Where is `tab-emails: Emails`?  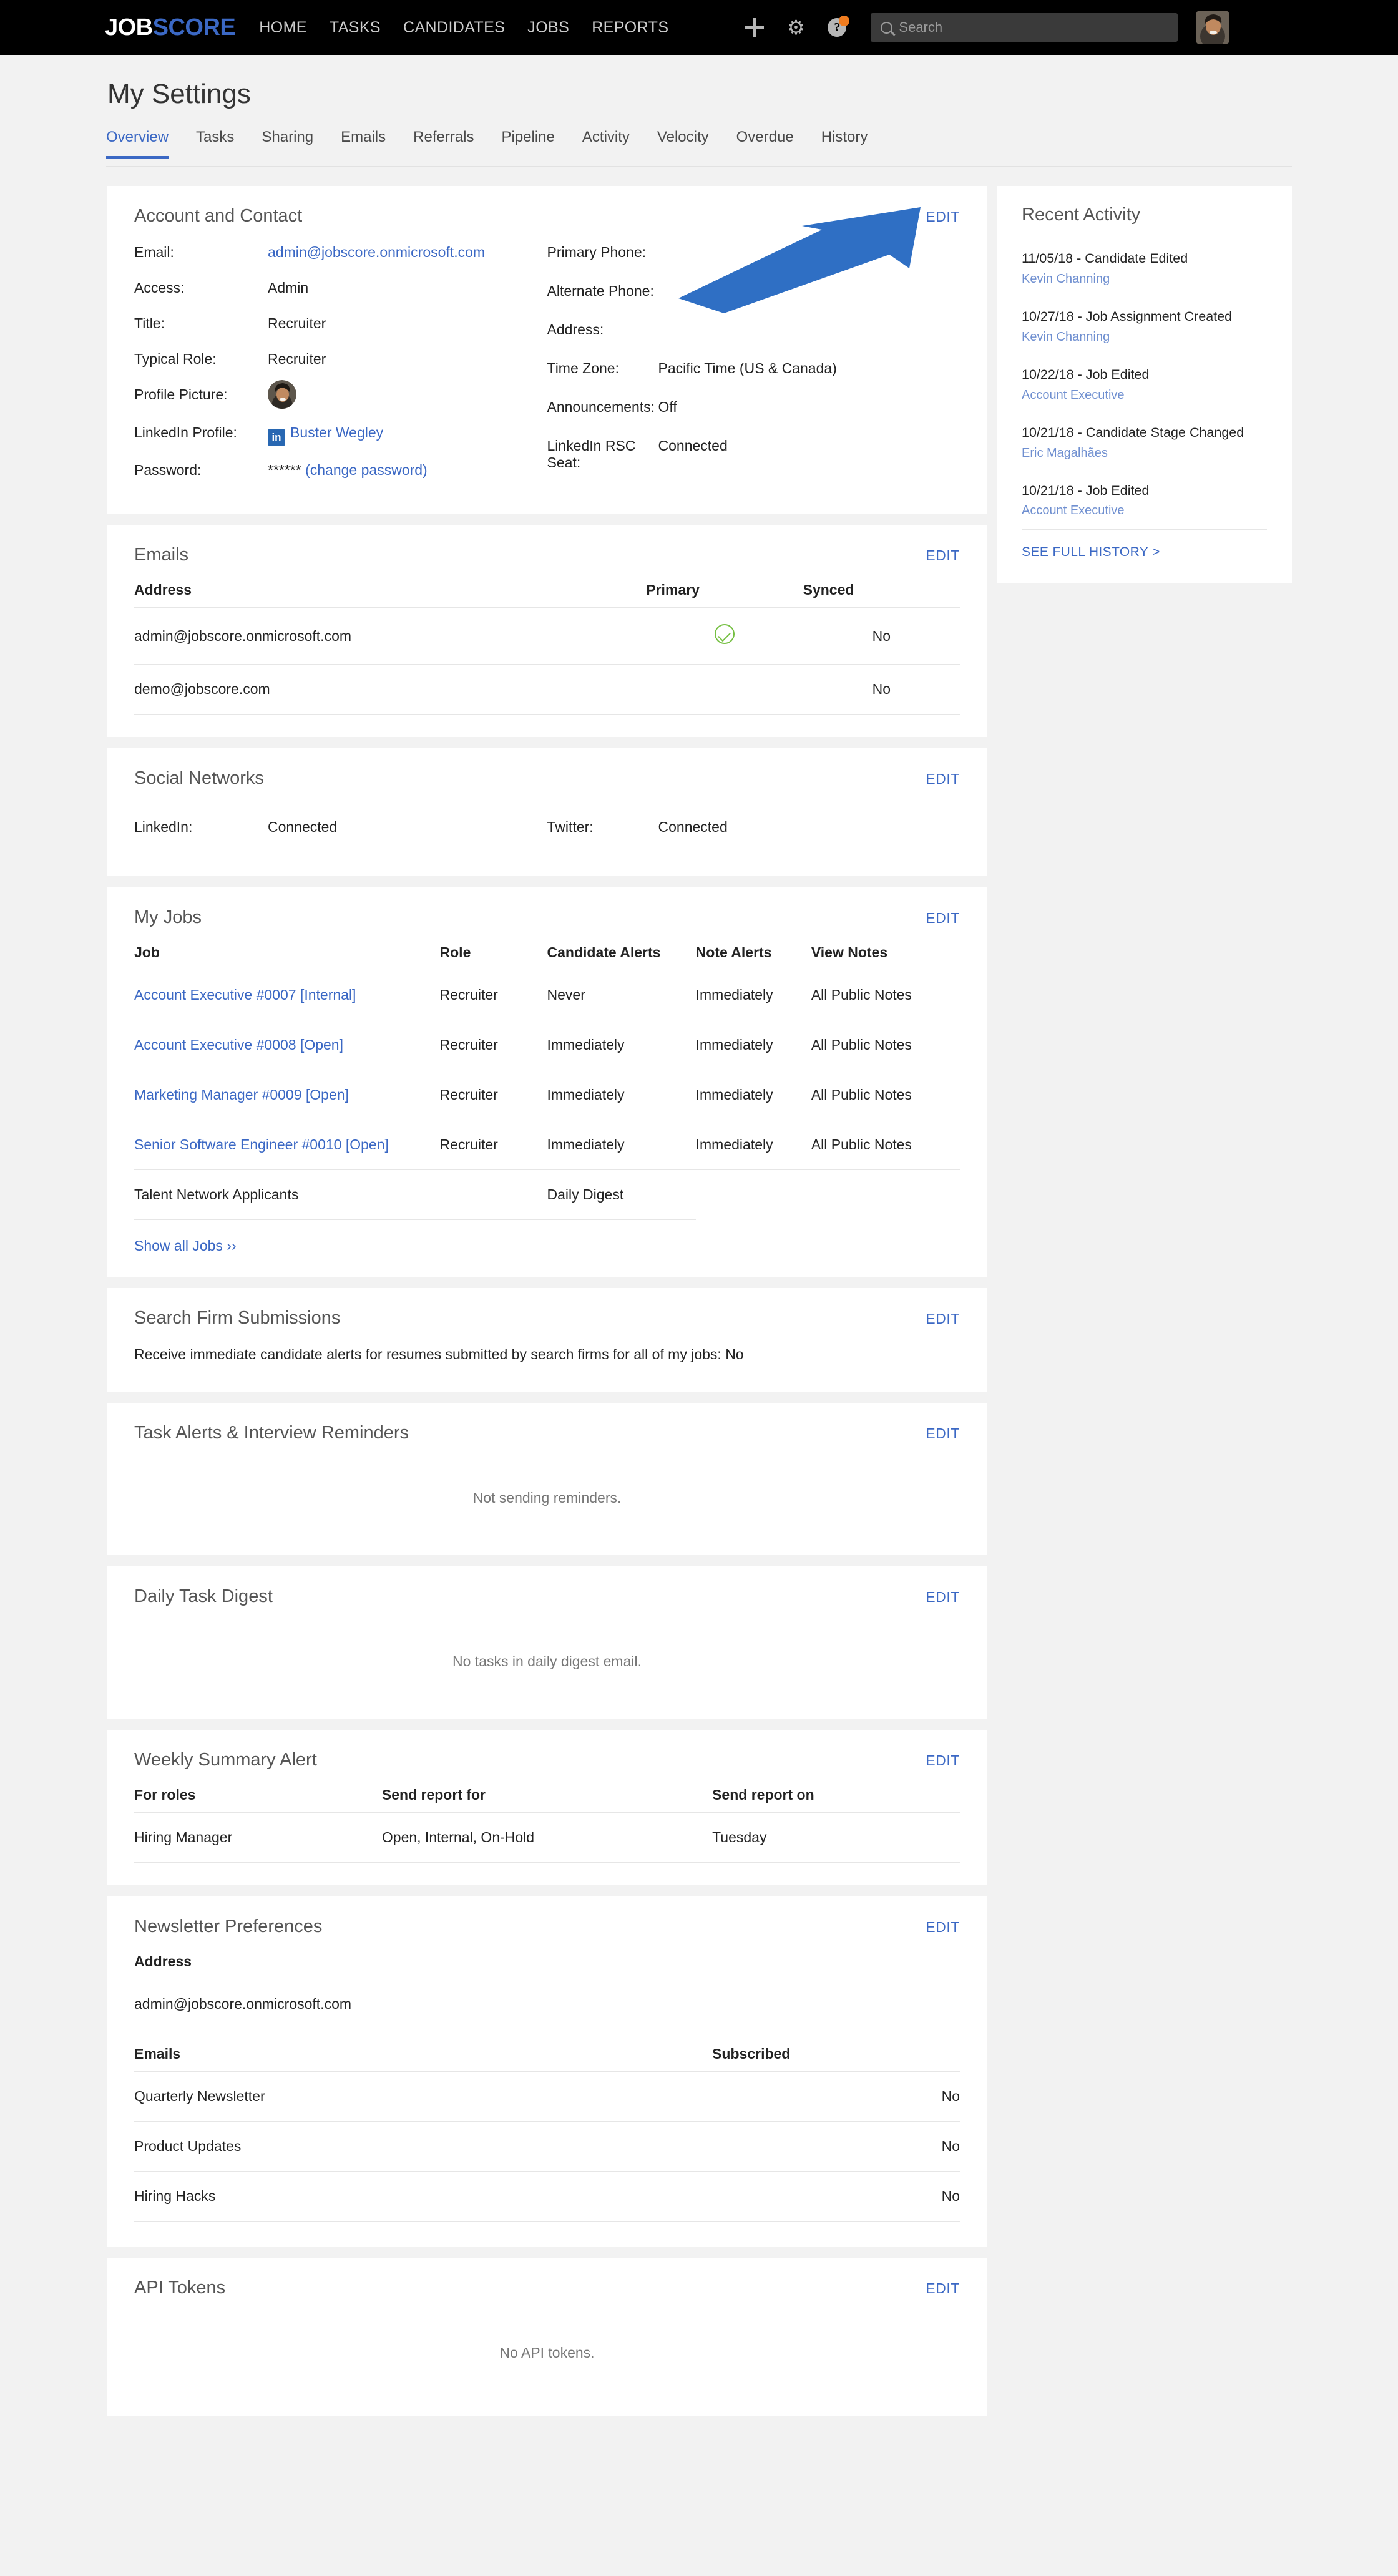
tab-emails: Emails is located at coordinates (363, 142).